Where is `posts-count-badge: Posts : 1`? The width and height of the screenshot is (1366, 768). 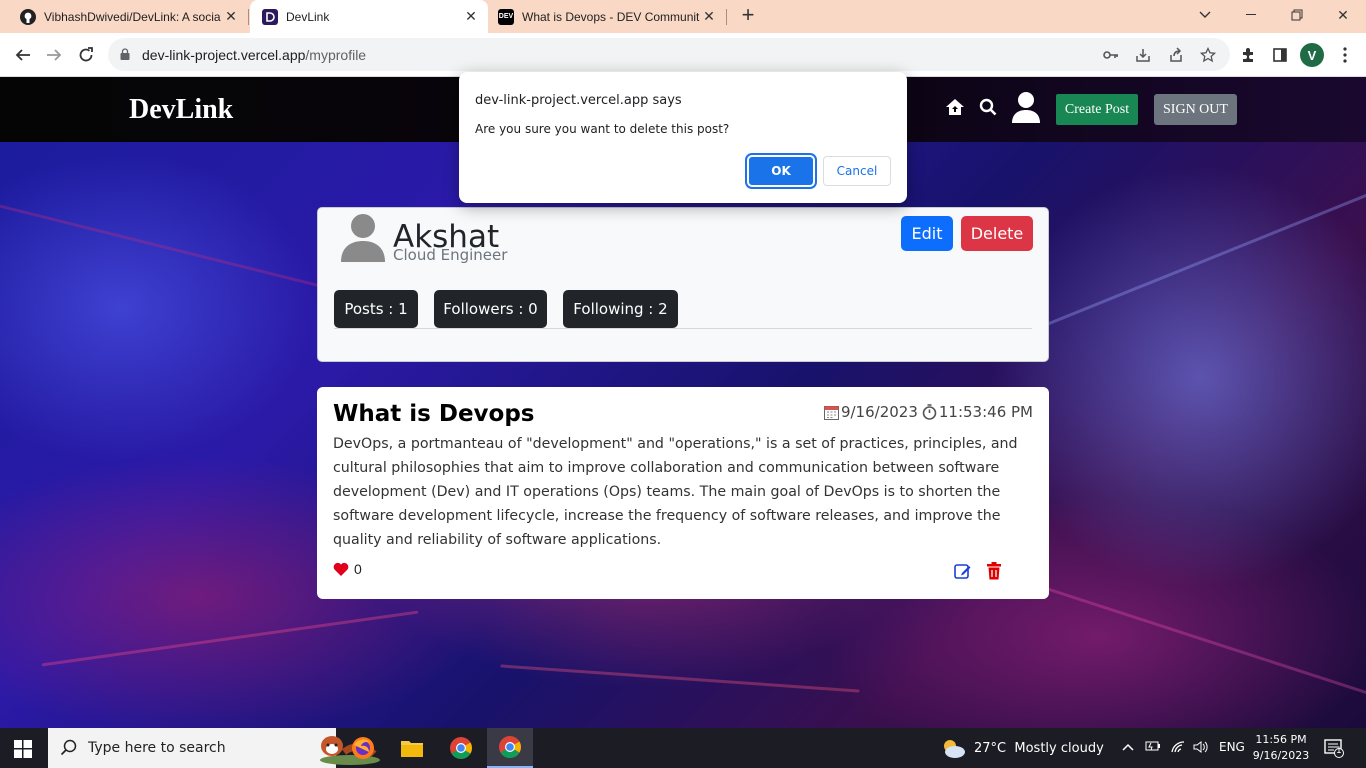
posts-count-badge: Posts : 1 is located at coordinates (376, 309).